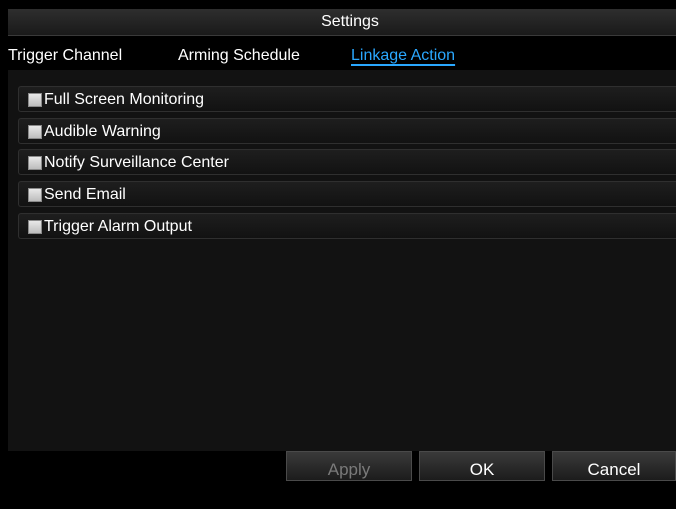  I want to click on ok-button: OK, so click(482, 466).